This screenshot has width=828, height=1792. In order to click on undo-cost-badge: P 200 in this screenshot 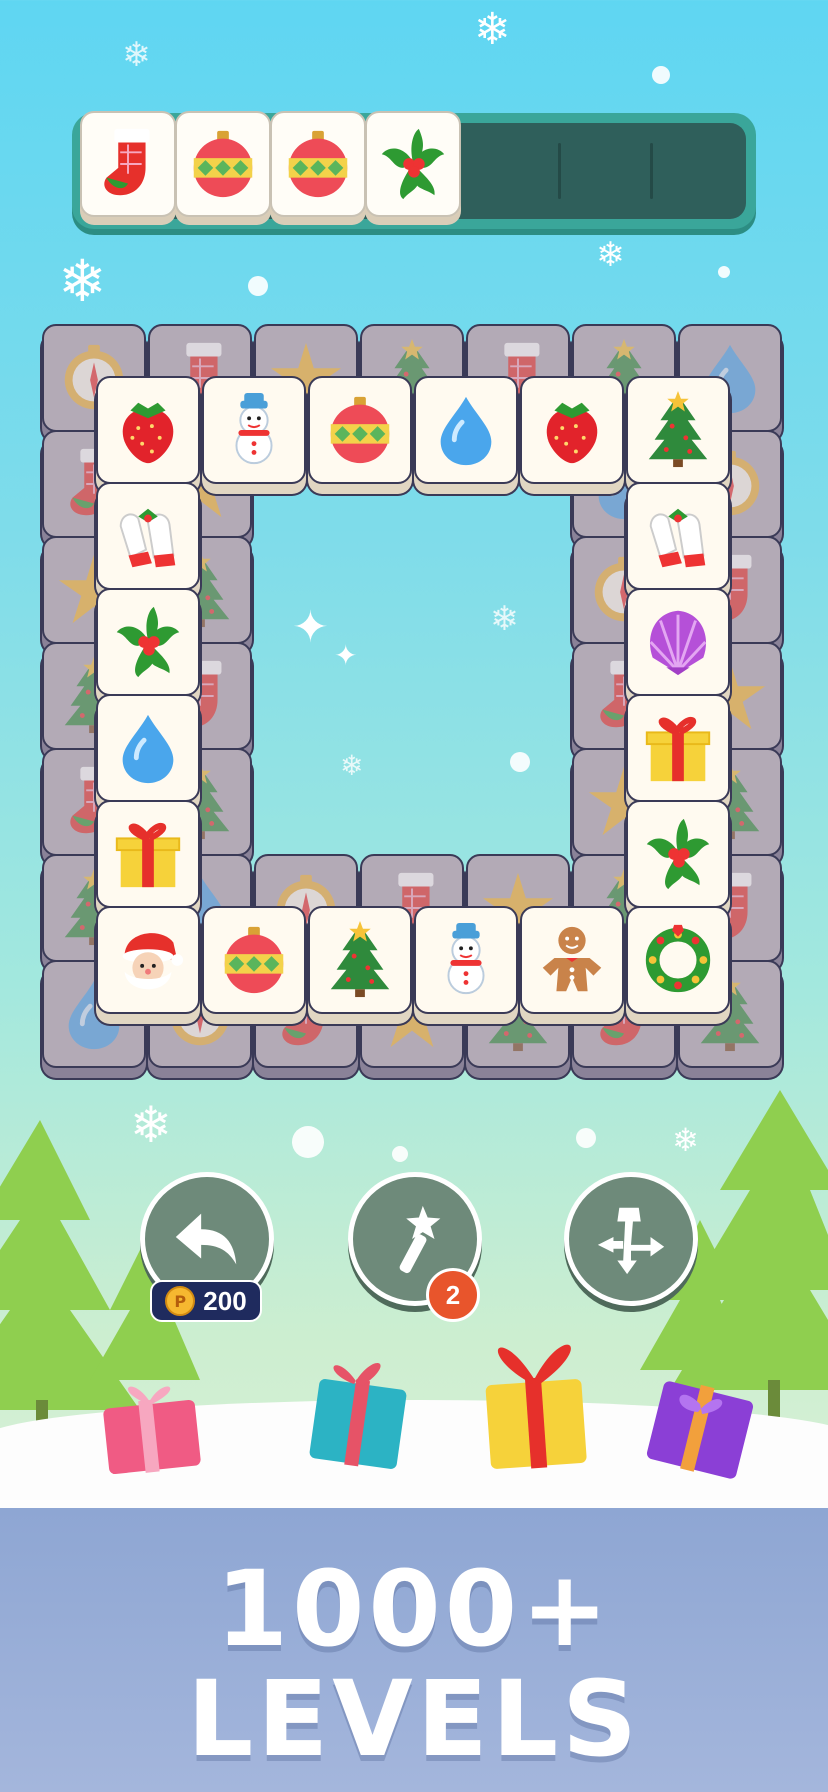, I will do `click(206, 1301)`.